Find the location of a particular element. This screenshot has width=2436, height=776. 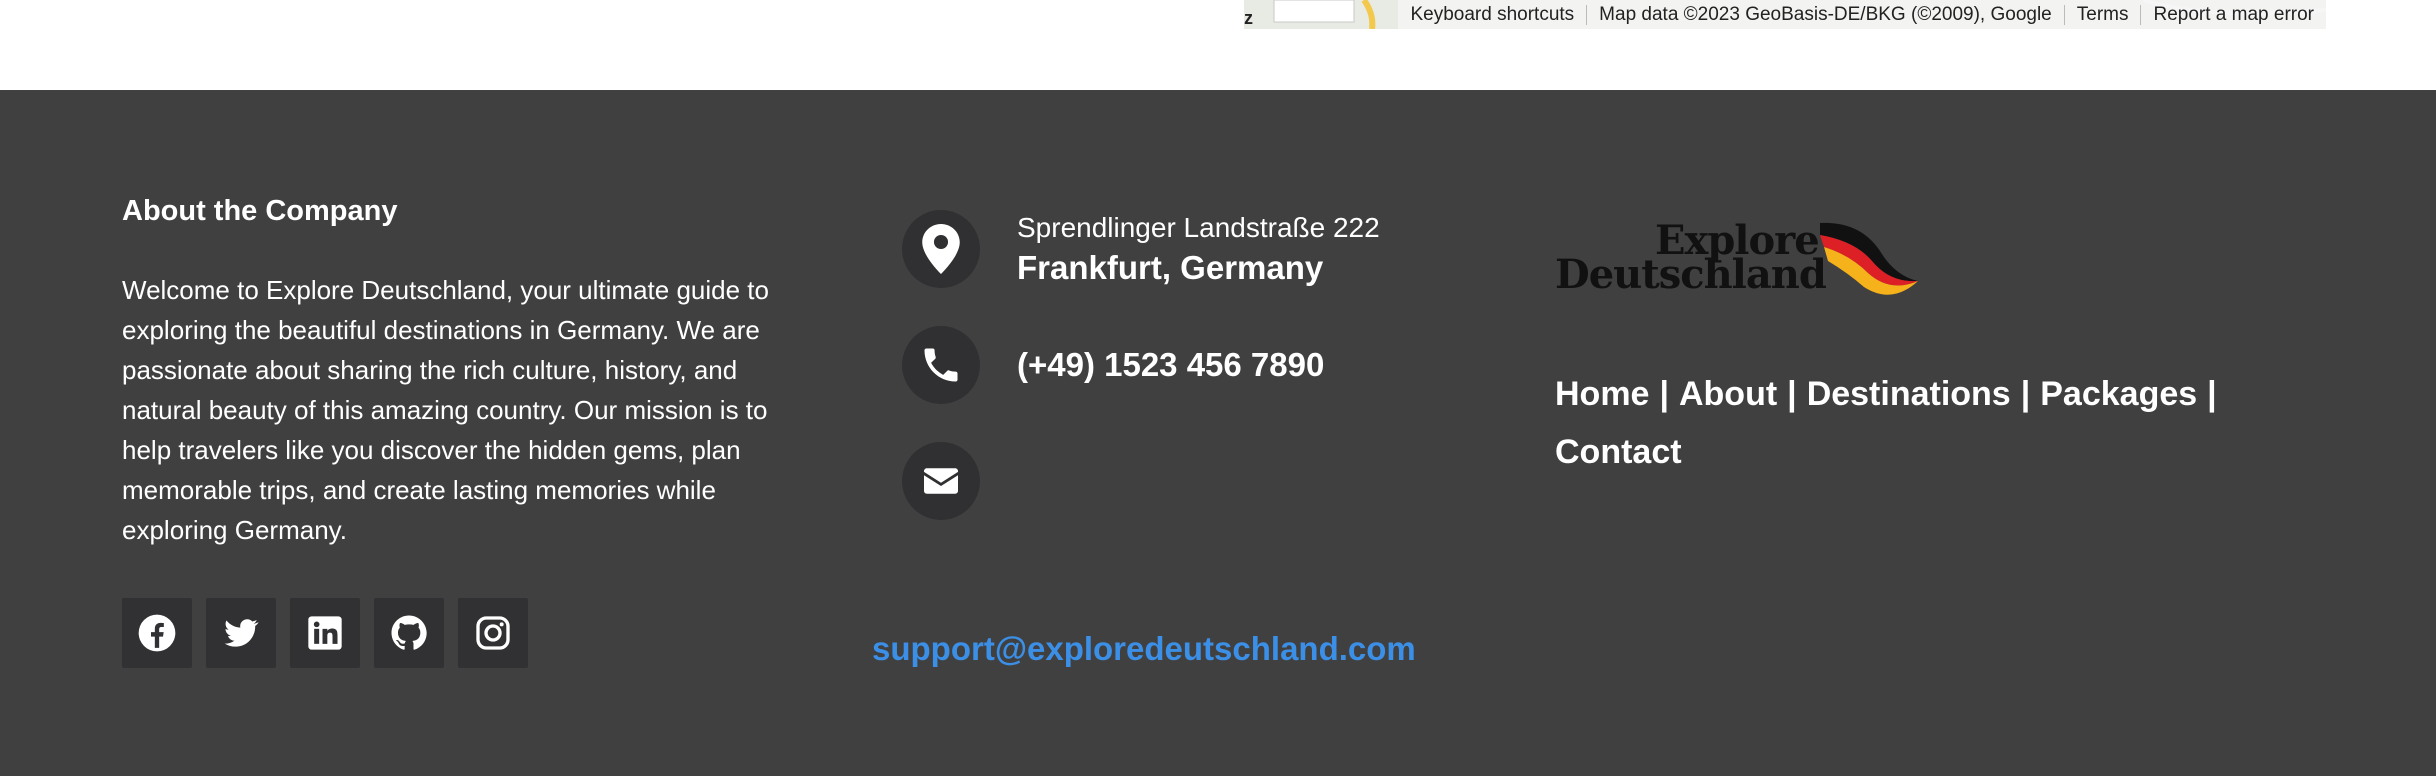

footer-nav: Home | About | Destinations | Packages | Contact is located at coordinates (1905, 423).